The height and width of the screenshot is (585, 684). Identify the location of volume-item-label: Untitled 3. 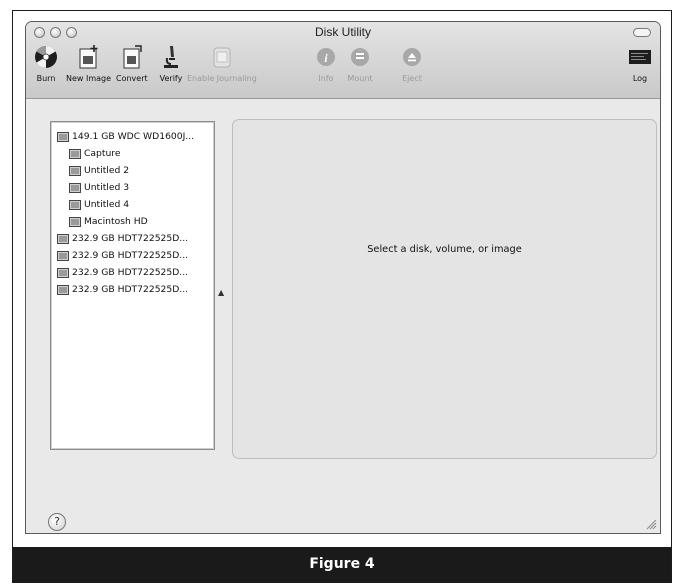
(107, 187).